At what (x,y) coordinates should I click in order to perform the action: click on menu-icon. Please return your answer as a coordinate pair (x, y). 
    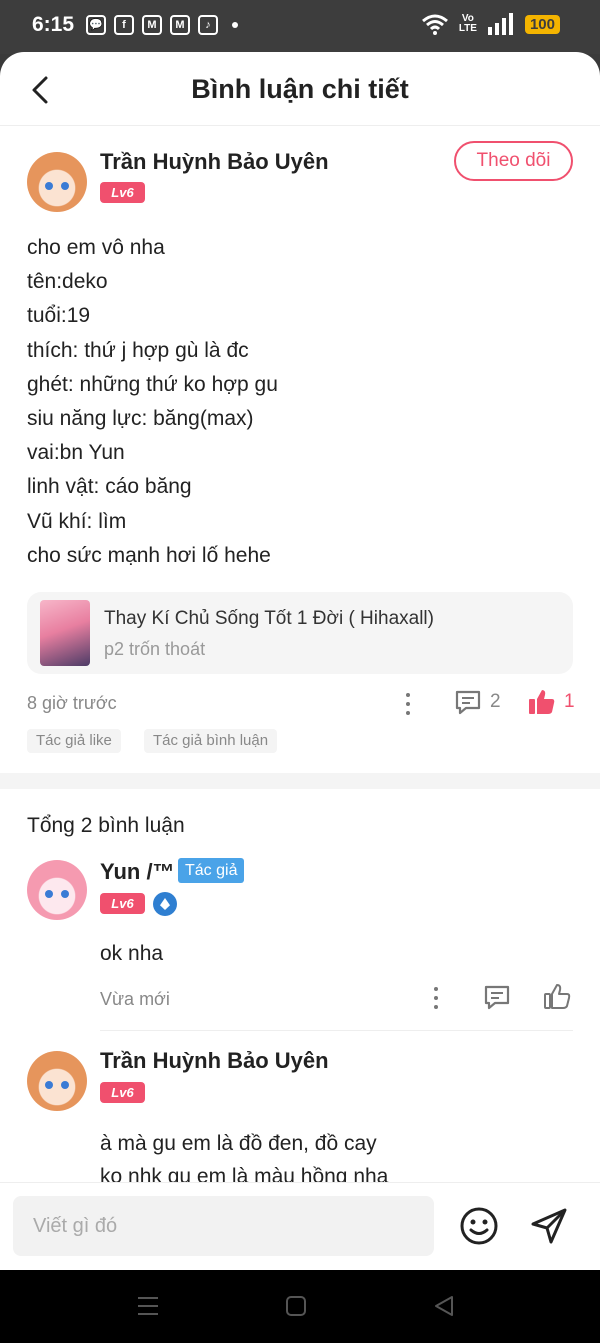
    Looking at the image, I should click on (148, 1306).